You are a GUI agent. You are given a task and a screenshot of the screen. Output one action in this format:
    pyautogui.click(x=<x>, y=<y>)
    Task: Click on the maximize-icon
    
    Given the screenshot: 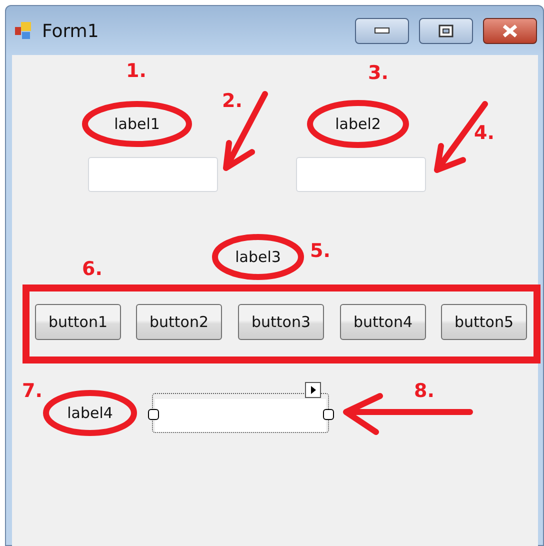 What is the action you would take?
    pyautogui.click(x=446, y=31)
    